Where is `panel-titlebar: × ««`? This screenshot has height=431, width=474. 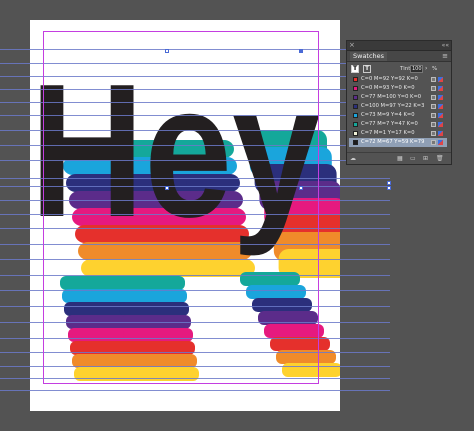
panel-titlebar: × «« is located at coordinates (399, 46).